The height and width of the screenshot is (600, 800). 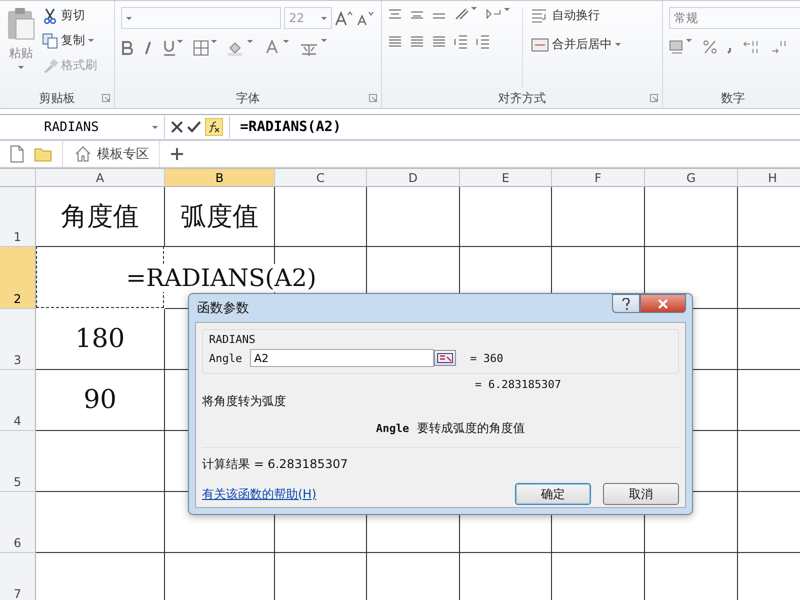 What do you see at coordinates (18, 278) in the screenshot?
I see `row-header: 2` at bounding box center [18, 278].